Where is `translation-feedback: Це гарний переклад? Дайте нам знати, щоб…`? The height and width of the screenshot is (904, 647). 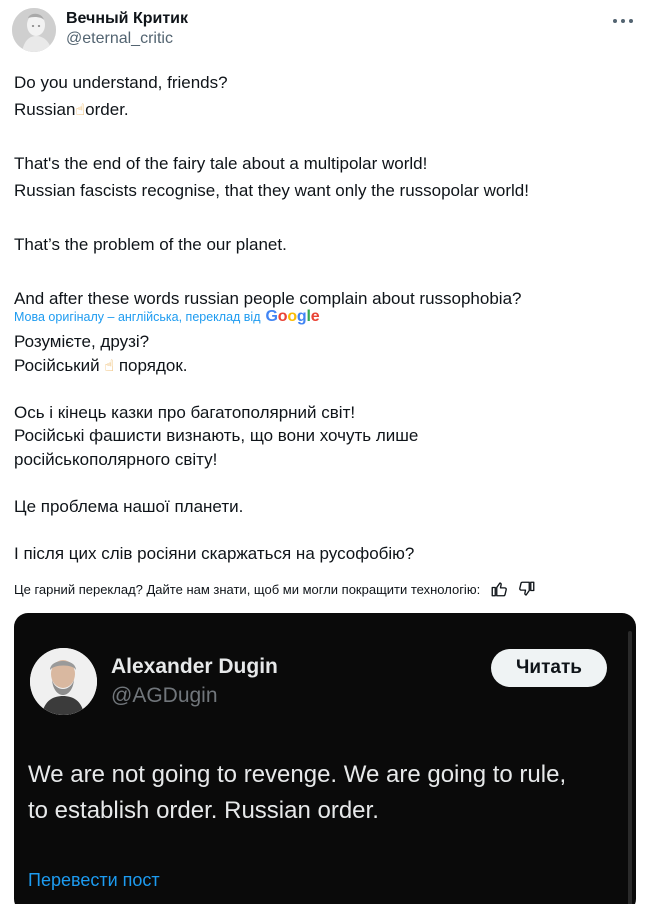 translation-feedback: Це гарний переклад? Дайте нам знати, щоб… is located at coordinates (320, 589).